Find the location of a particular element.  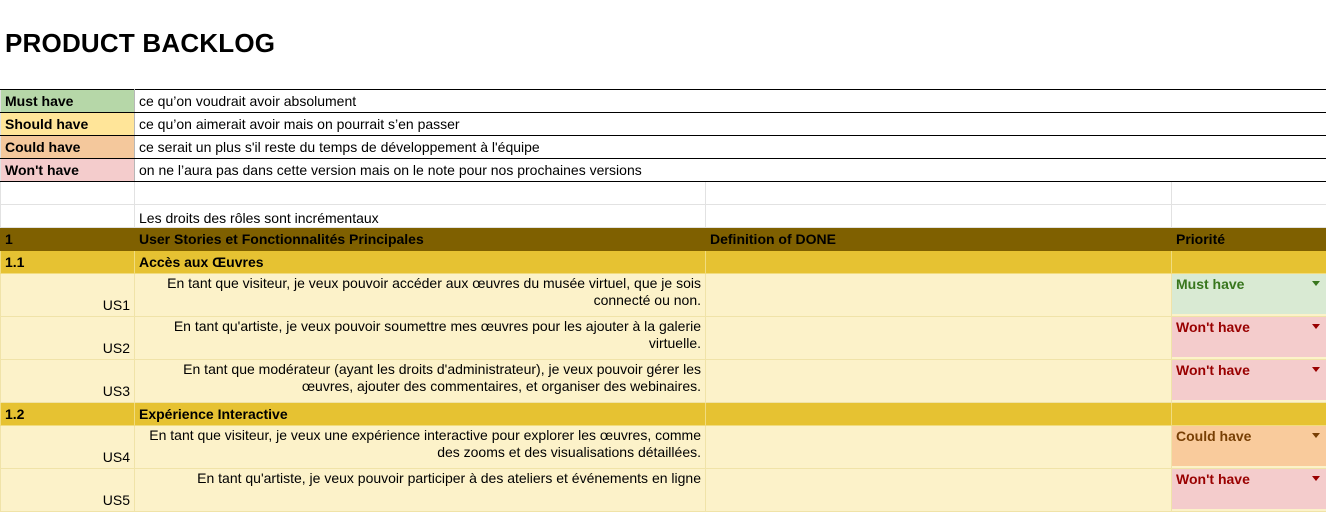

priority-value: Must have is located at coordinates (1210, 284).